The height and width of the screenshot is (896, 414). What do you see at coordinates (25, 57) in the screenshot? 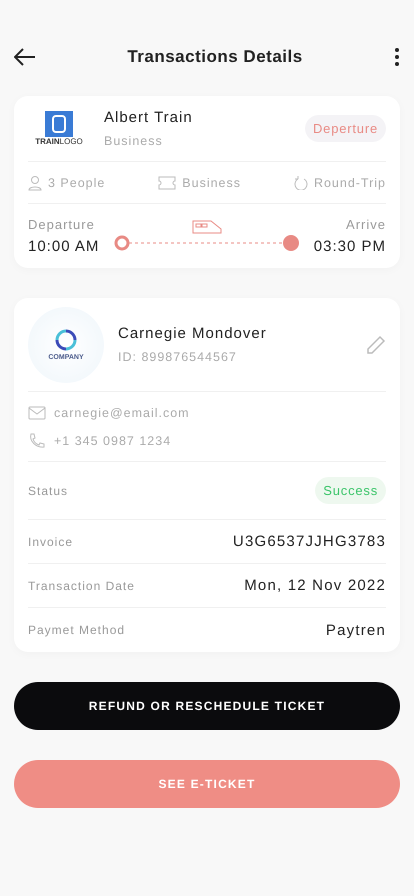
I see `back-arrow-icon` at bounding box center [25, 57].